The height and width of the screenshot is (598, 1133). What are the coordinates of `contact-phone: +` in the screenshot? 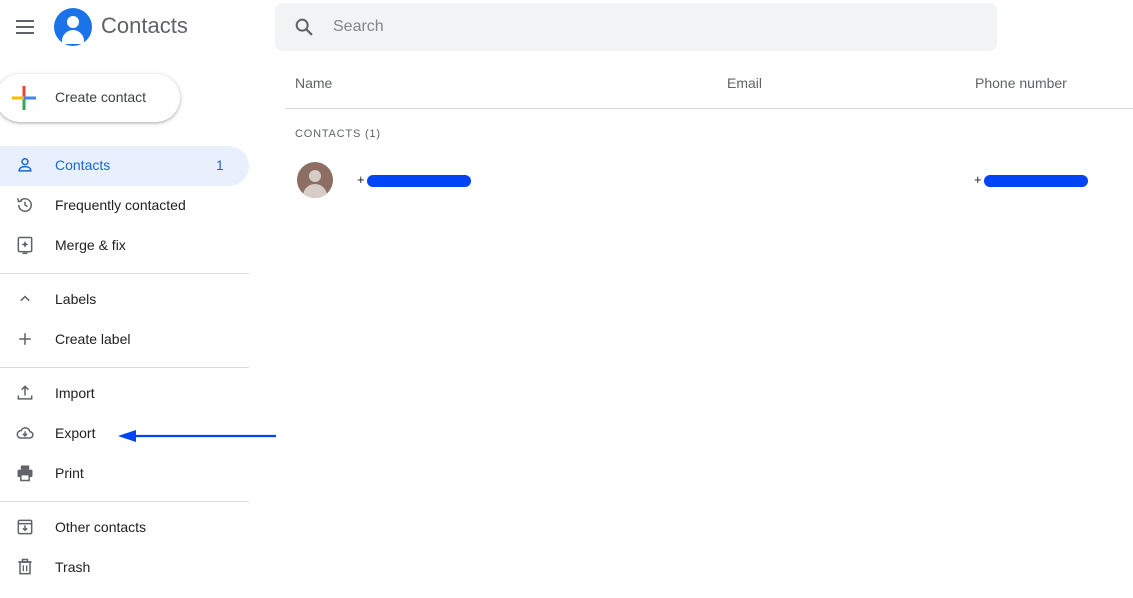 It's located at (1031, 179).